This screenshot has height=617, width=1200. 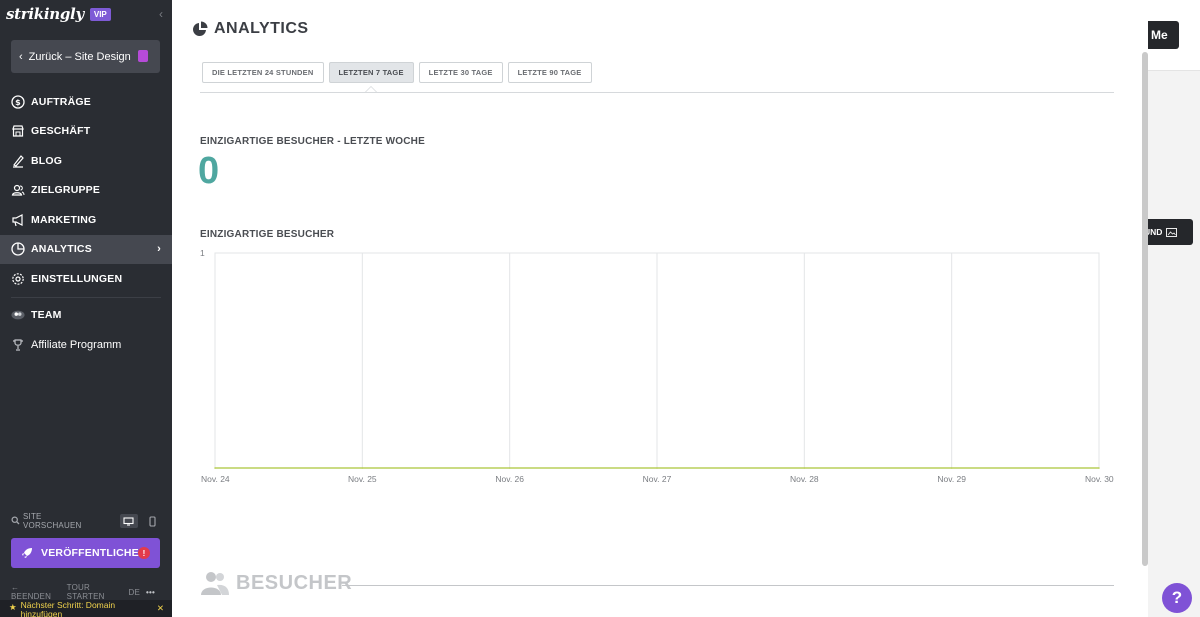 What do you see at coordinates (1174, 308) in the screenshot?
I see `editor-background` at bounding box center [1174, 308].